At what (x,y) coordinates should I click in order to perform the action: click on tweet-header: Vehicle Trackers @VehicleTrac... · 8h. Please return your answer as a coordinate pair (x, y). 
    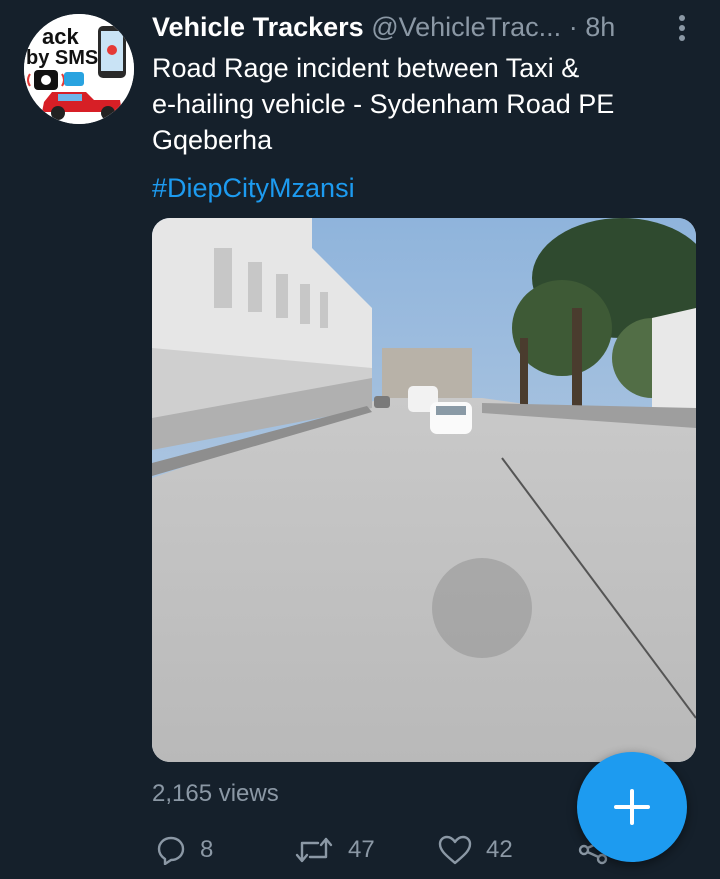
    Looking at the image, I should click on (406, 28).